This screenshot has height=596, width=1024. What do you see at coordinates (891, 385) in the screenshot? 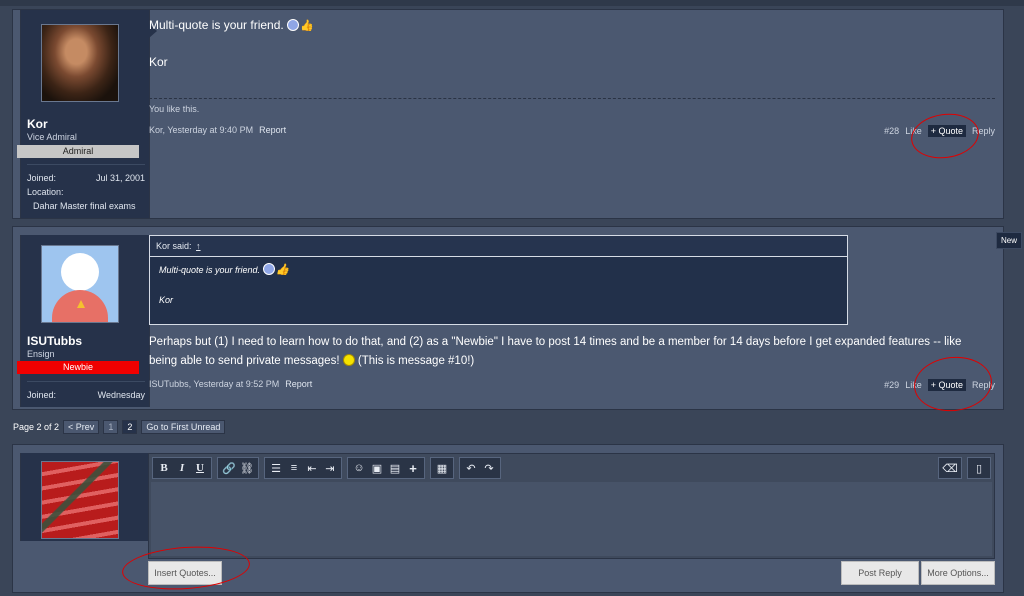
I see `post-number: #29` at bounding box center [891, 385].